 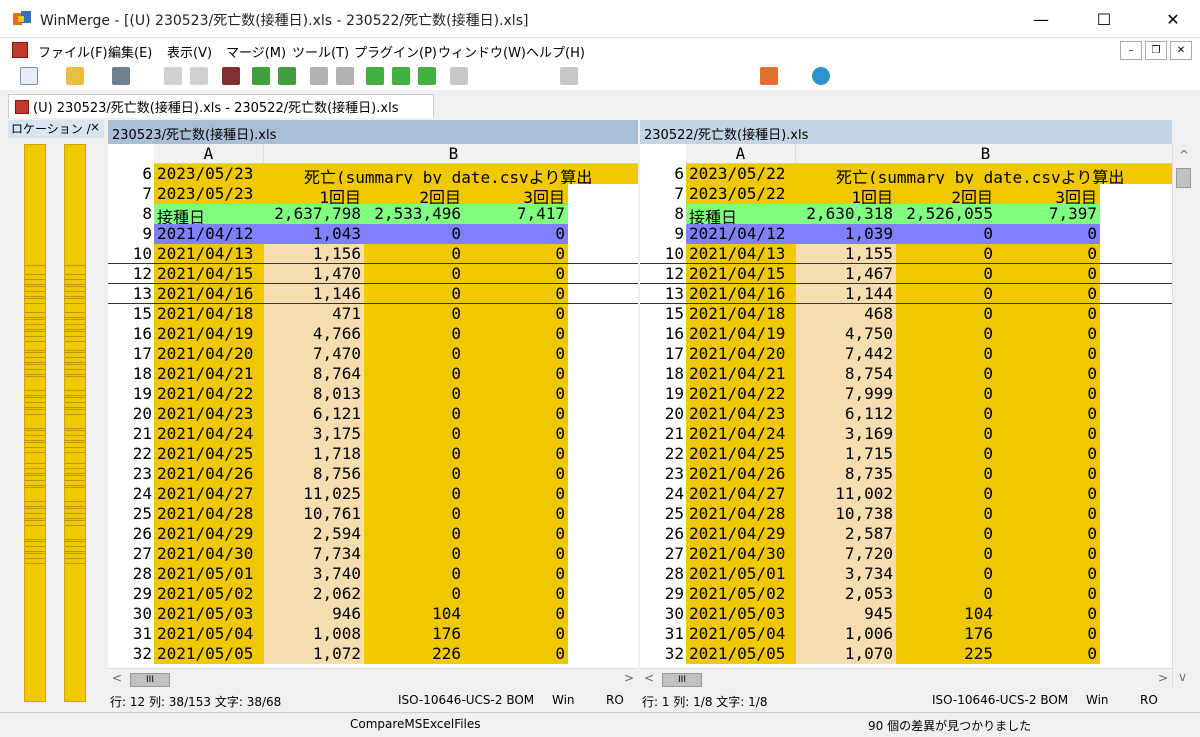 I want to click on cell-value-1: 8,013, so click(x=314, y=394).